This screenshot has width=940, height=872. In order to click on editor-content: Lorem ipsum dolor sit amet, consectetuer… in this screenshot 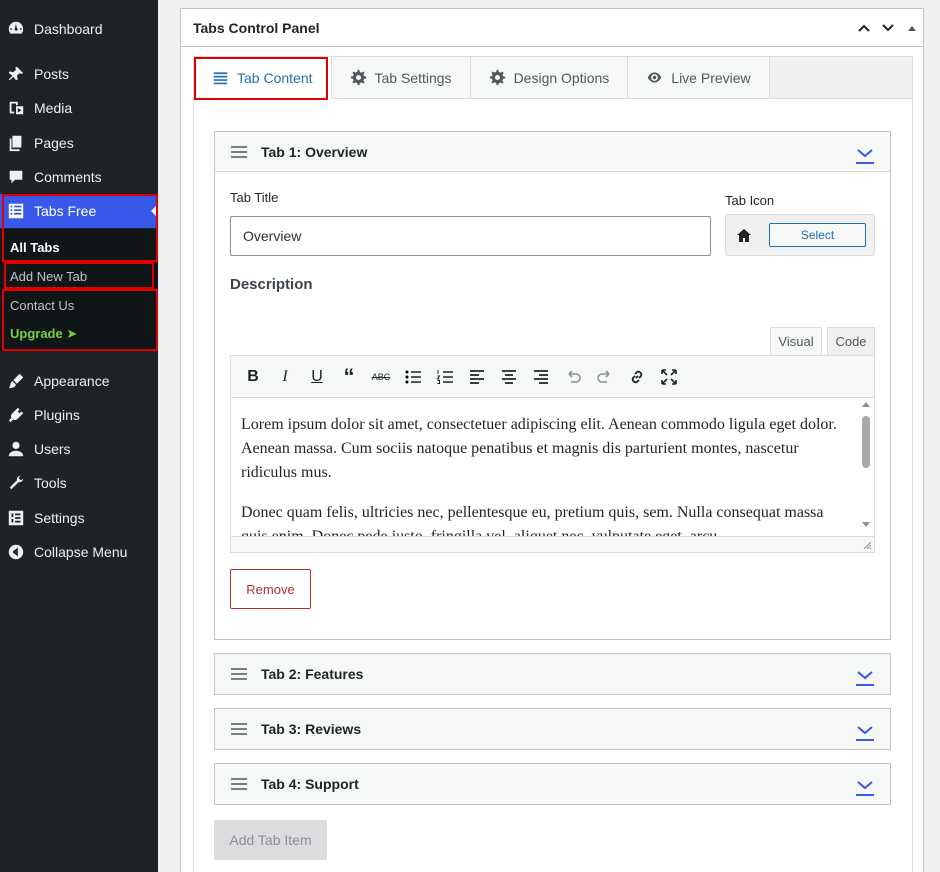, I will do `click(545, 467)`.